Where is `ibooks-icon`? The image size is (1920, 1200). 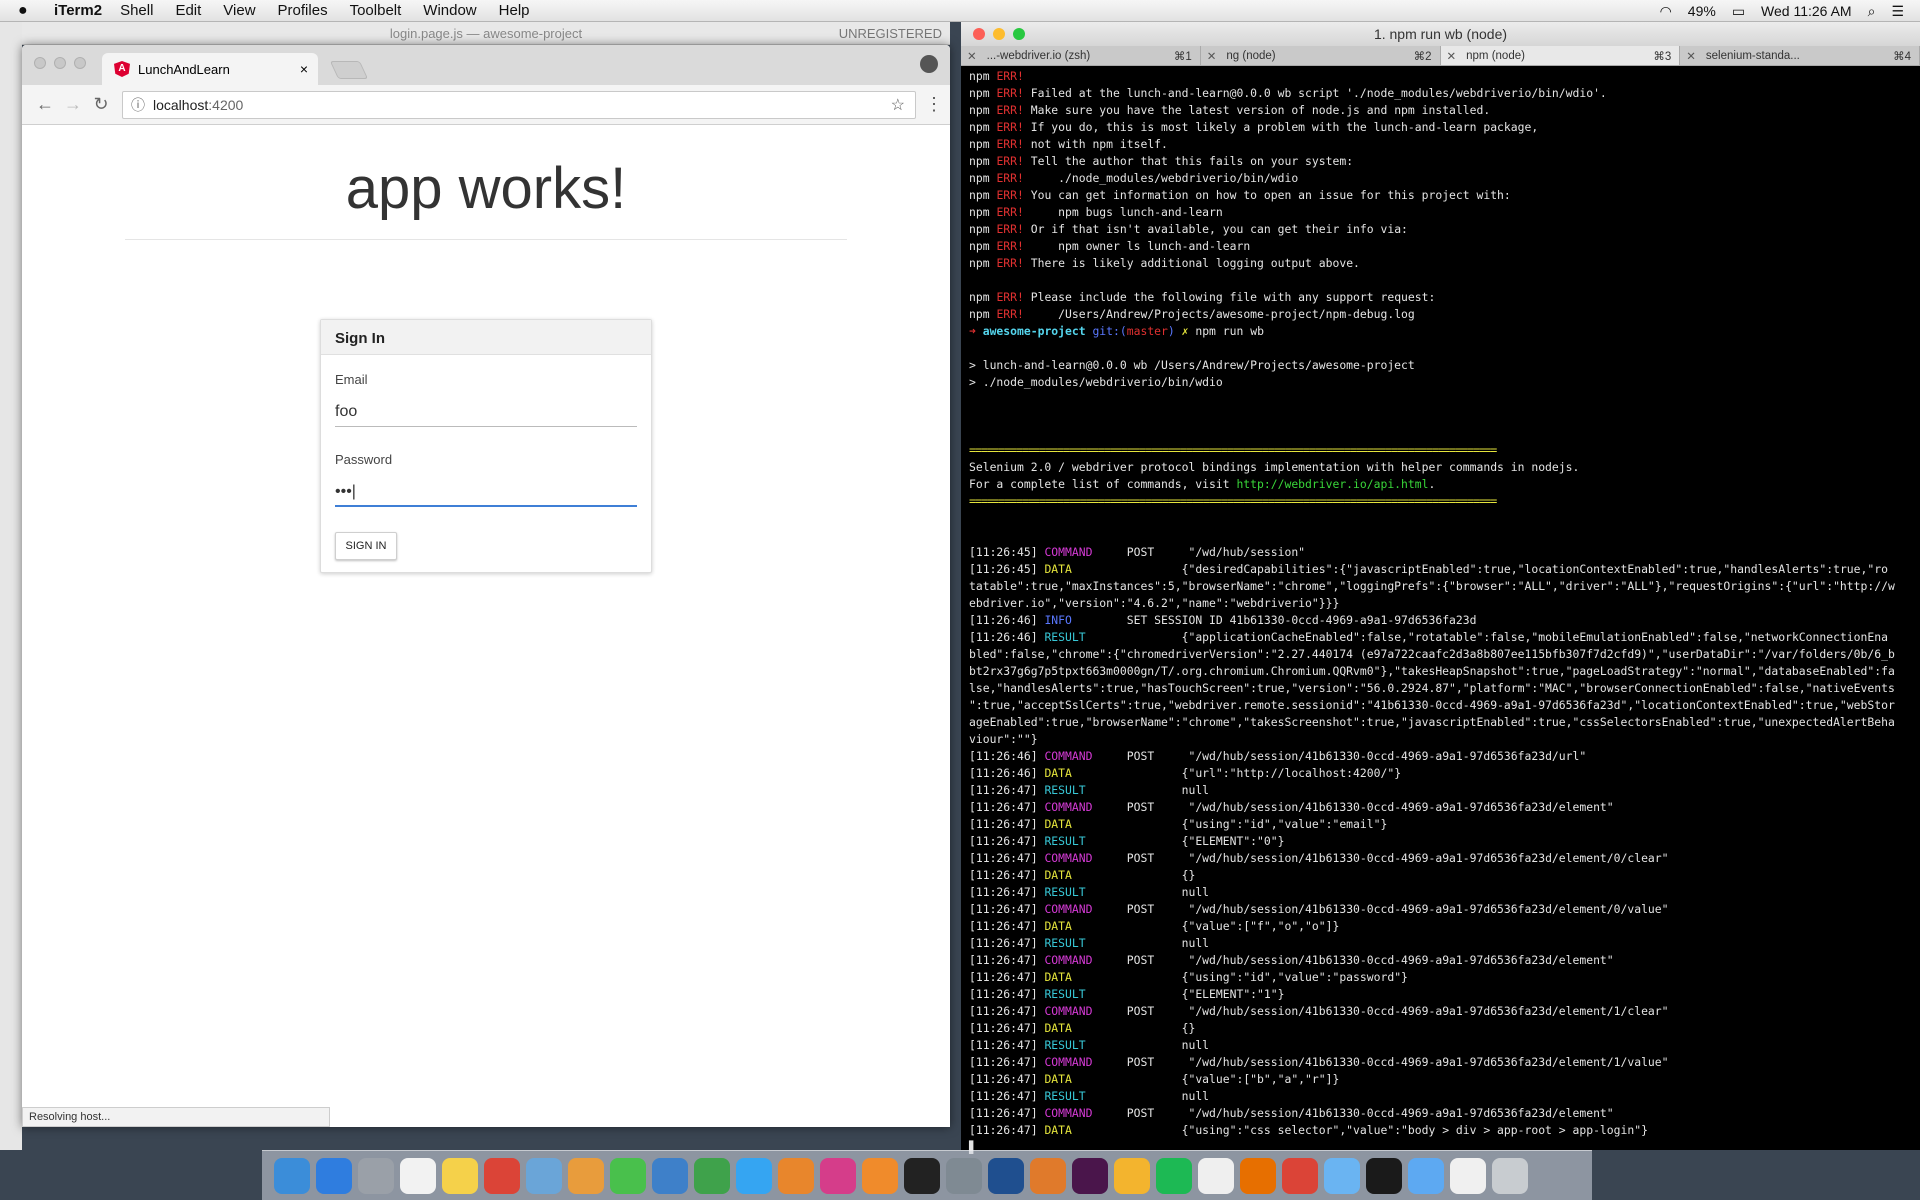
ibooks-icon is located at coordinates (796, 1176).